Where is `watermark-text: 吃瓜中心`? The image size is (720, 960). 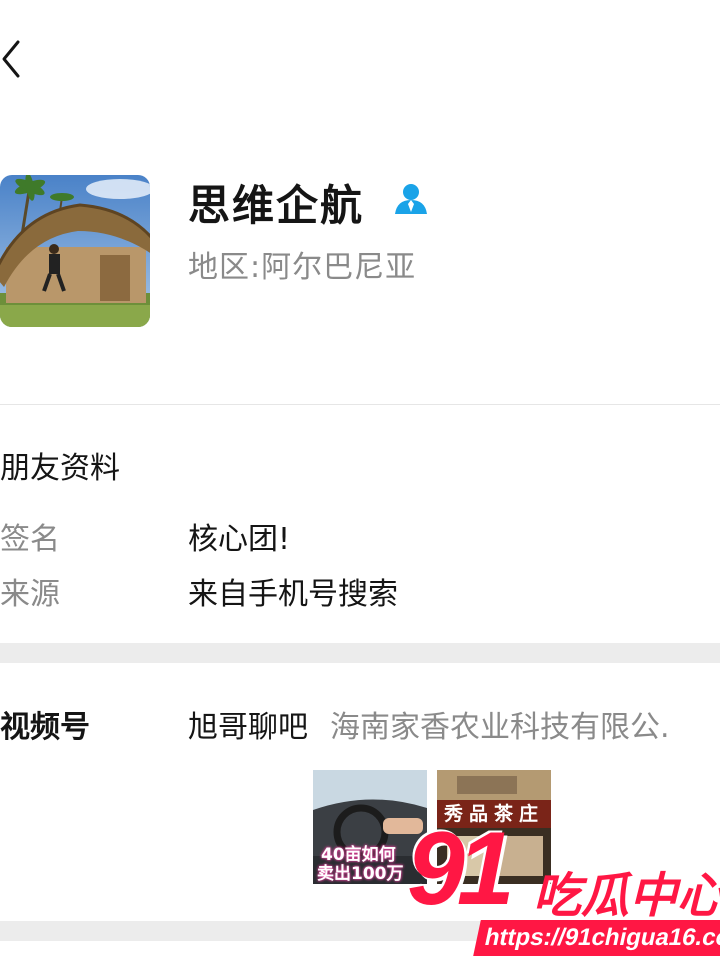 watermark-text: 吃瓜中心 is located at coordinates (626, 896).